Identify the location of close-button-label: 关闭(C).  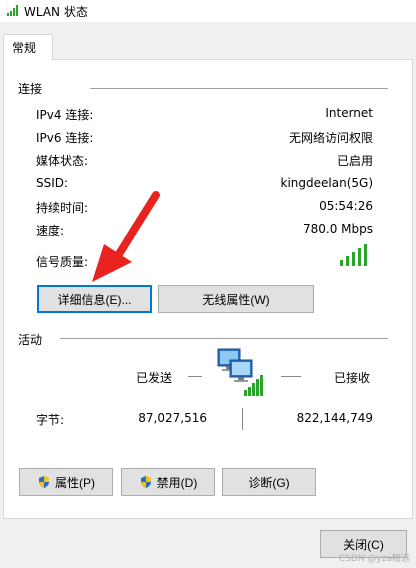
(363, 544).